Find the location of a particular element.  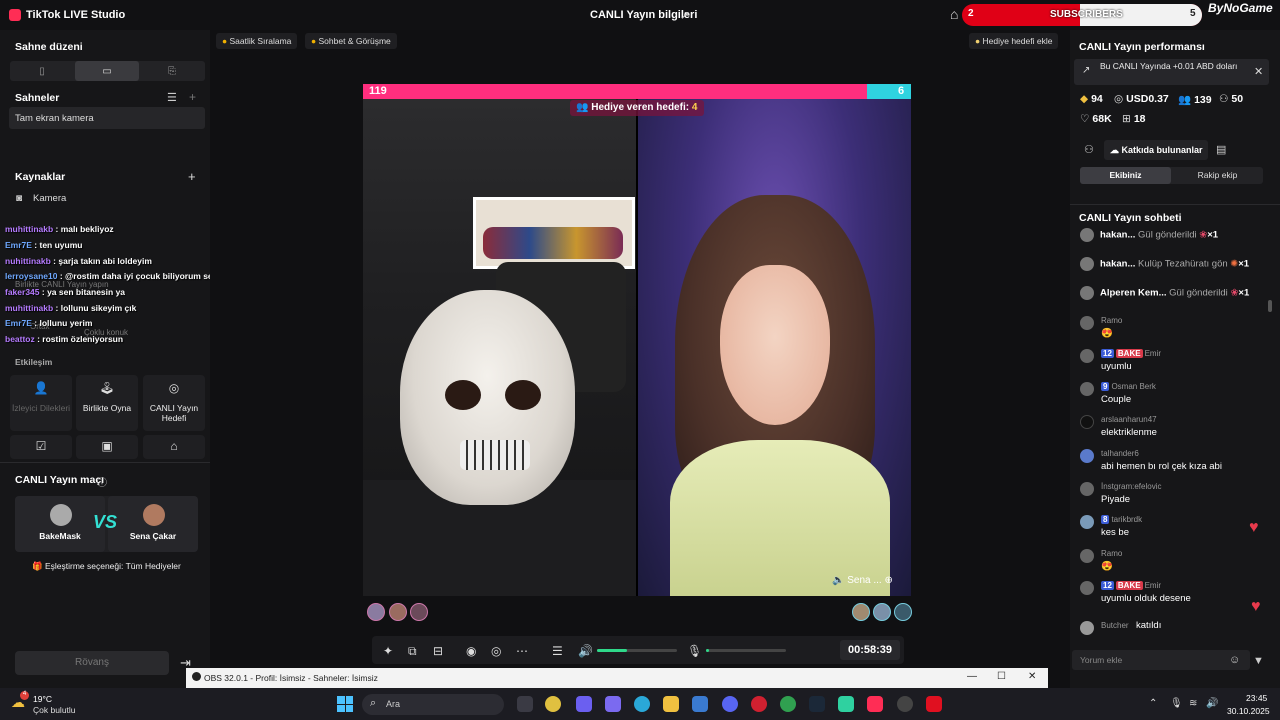

trend-up-icon: ↗ is located at coordinates (1086, 70).